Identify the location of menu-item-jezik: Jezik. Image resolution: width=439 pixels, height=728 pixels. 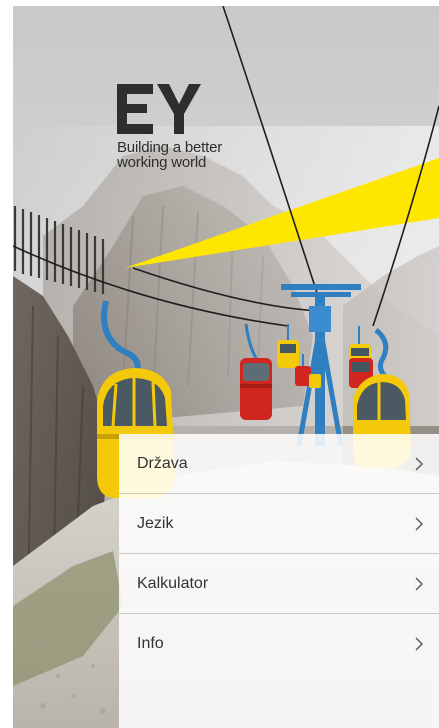
(279, 524).